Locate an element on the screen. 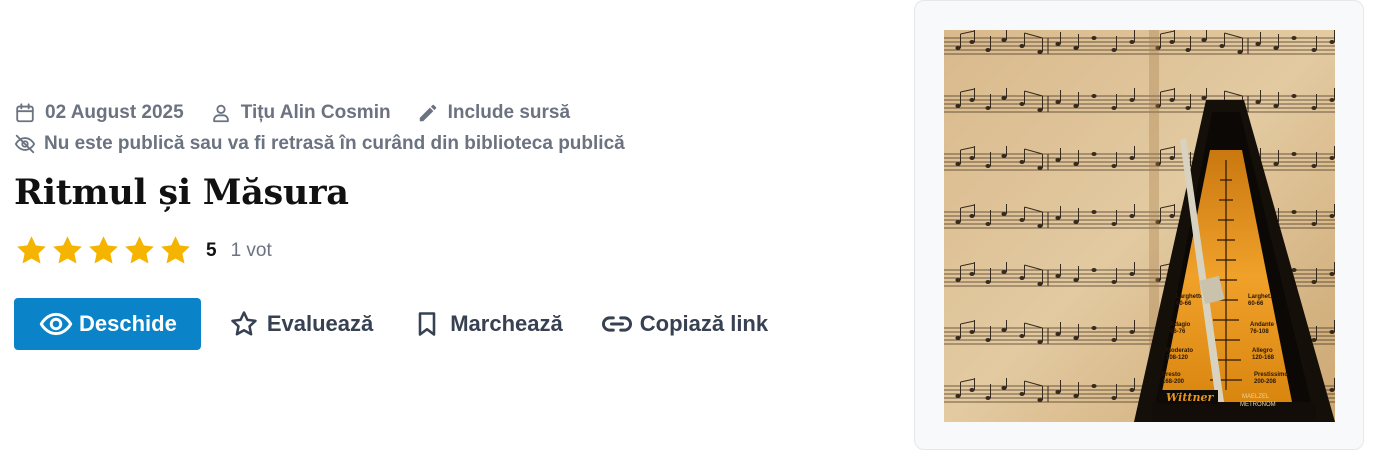 This screenshot has width=1381, height=469. rate-button: Evaluează is located at coordinates (301, 324).